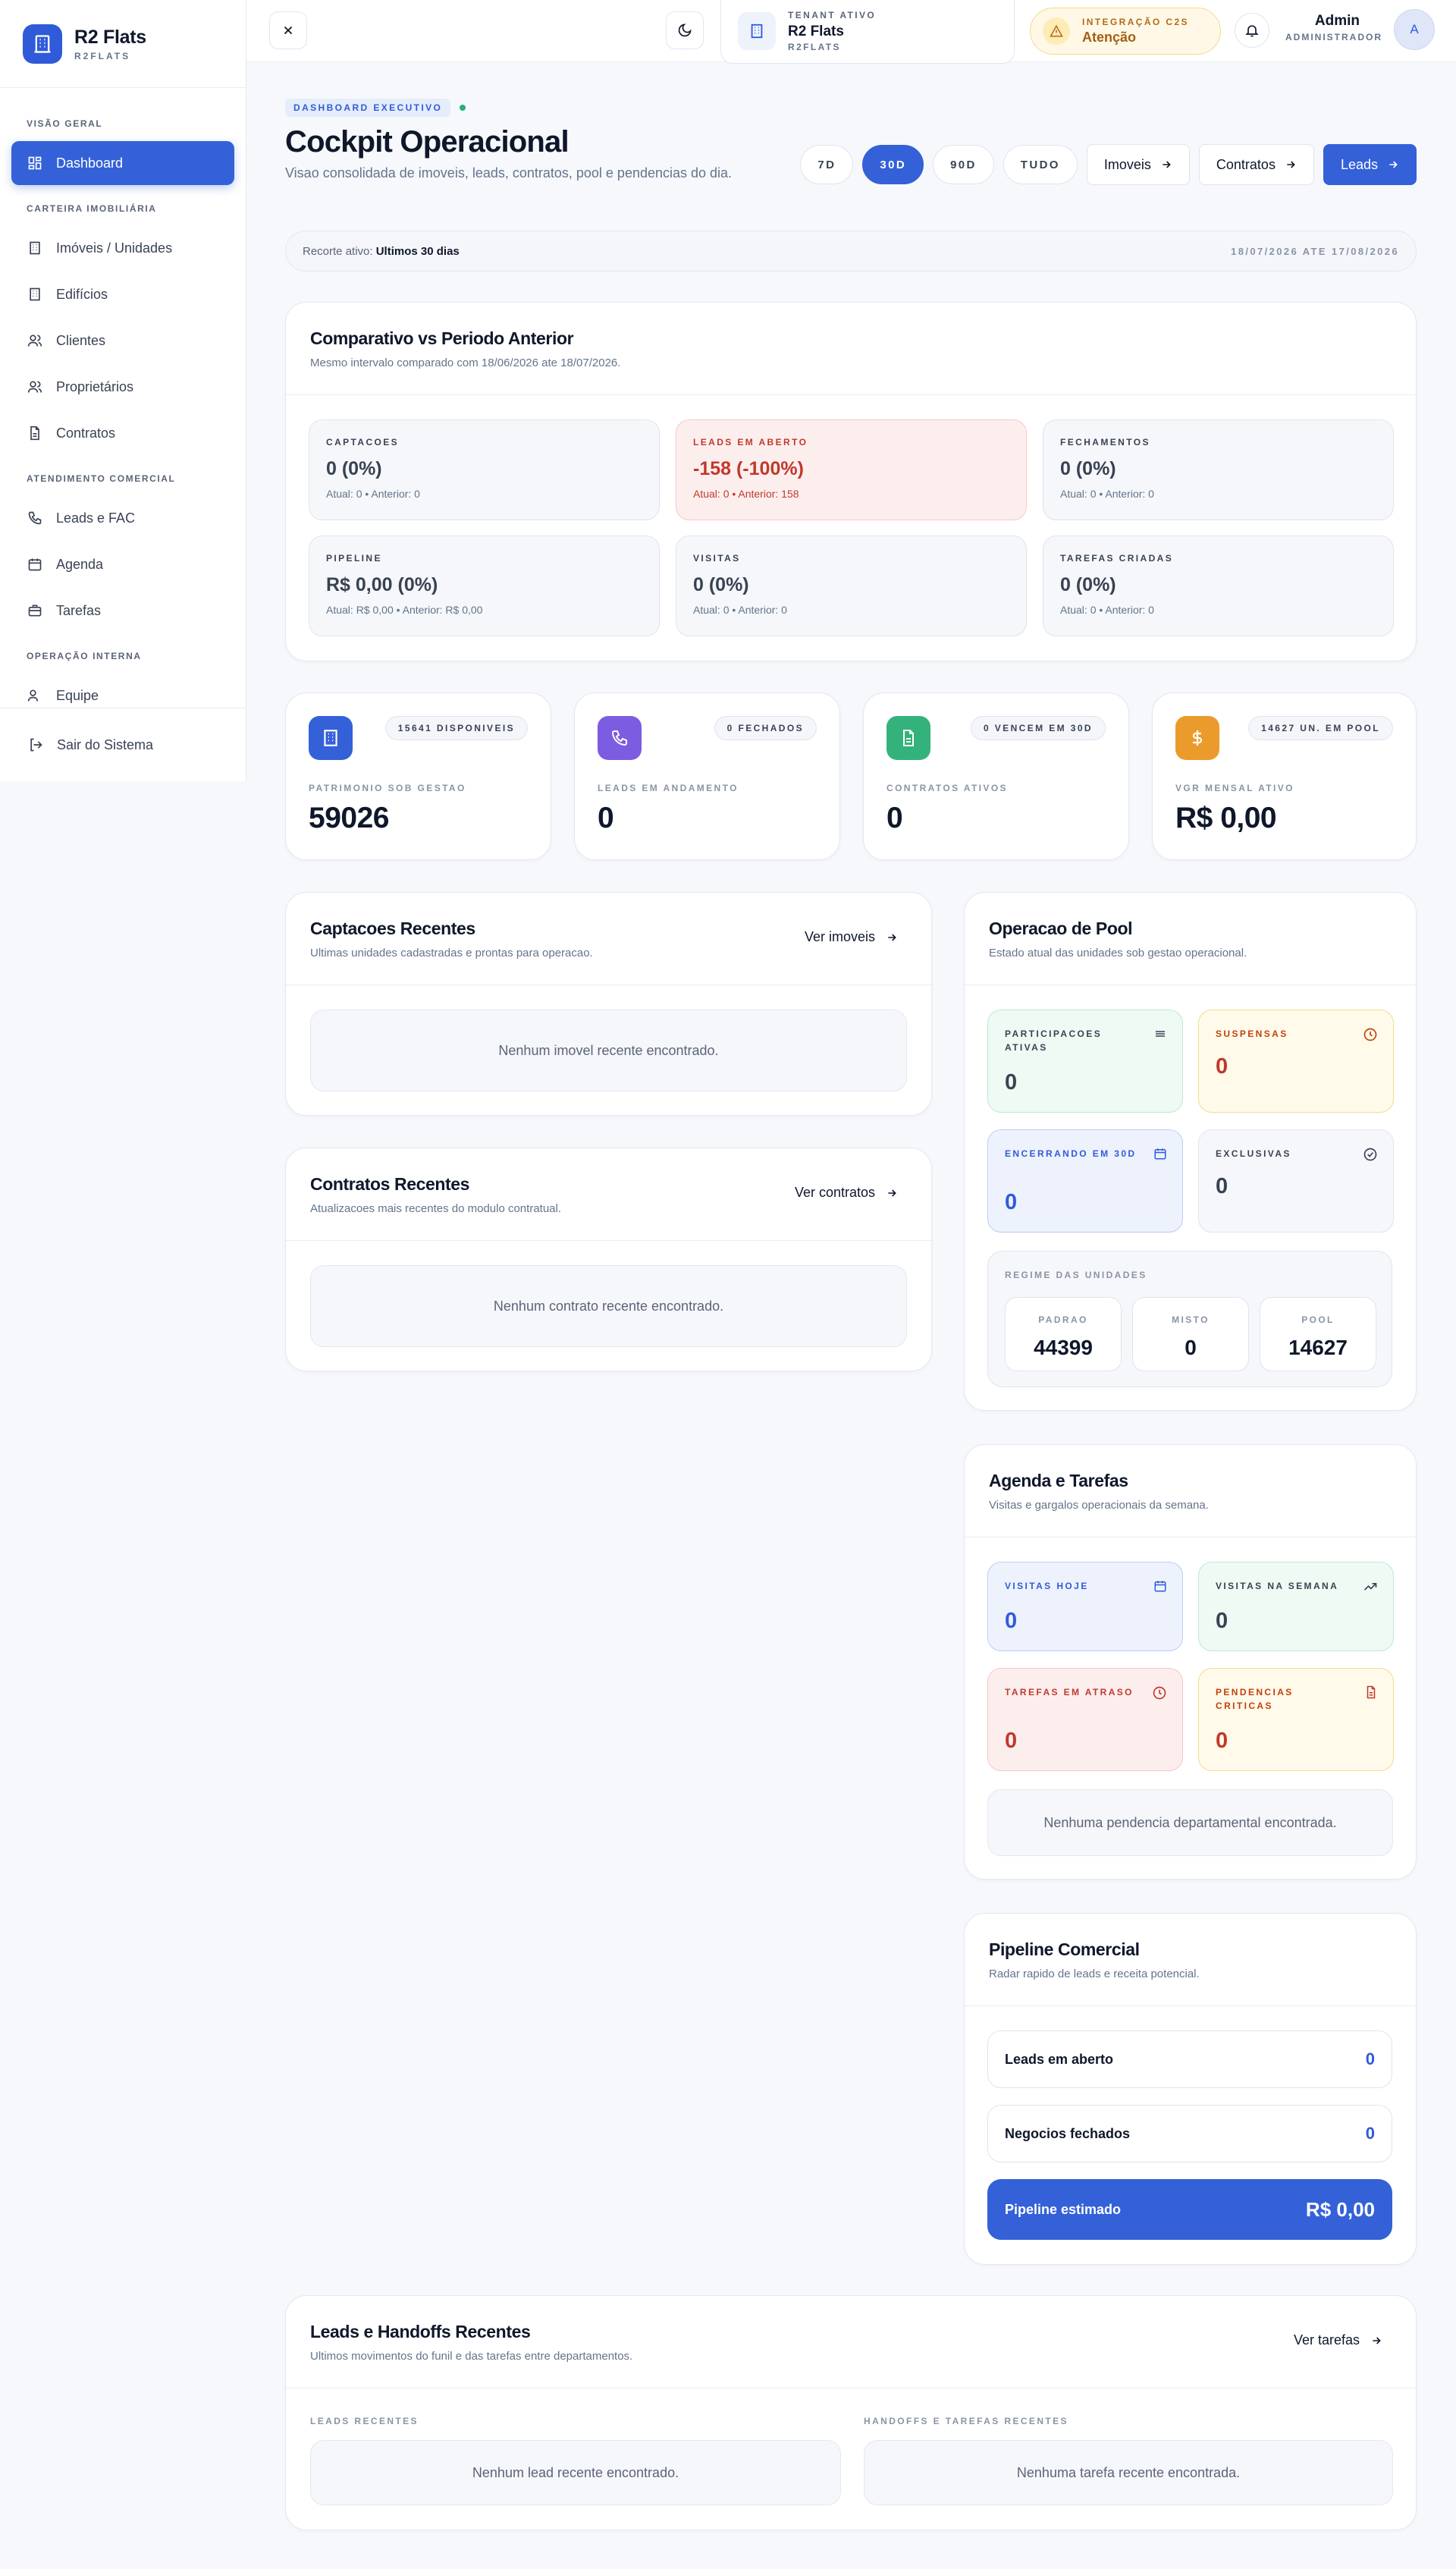 The height and width of the screenshot is (2569, 1456). I want to click on kpi-badge: 0 VENCEM EM 30D, so click(1038, 728).